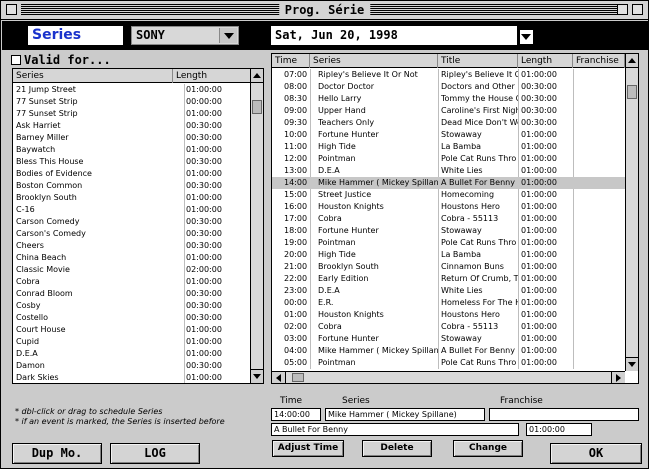 Image resolution: width=649 pixels, height=469 pixels. I want to click on date-dropdown-button, so click(526, 37).